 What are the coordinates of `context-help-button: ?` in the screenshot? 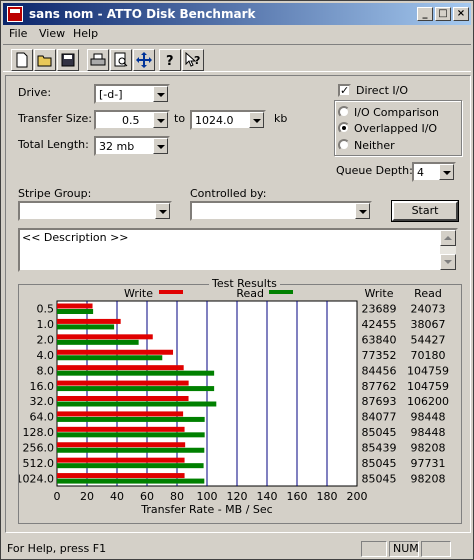 It's located at (193, 60).